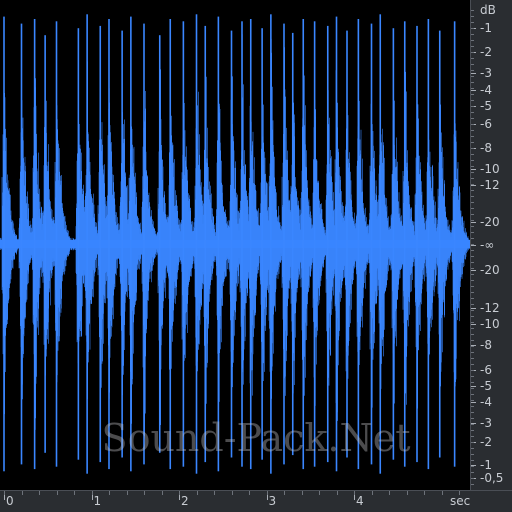 This screenshot has width=512, height=512. Describe the element at coordinates (490, 169) in the screenshot. I see `db-scale-label: -10` at that location.